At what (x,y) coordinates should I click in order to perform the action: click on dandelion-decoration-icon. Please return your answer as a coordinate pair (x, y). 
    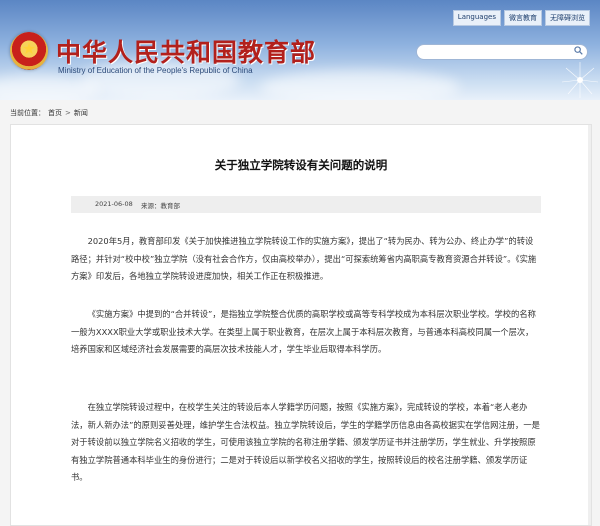
    Looking at the image, I should click on (580, 80).